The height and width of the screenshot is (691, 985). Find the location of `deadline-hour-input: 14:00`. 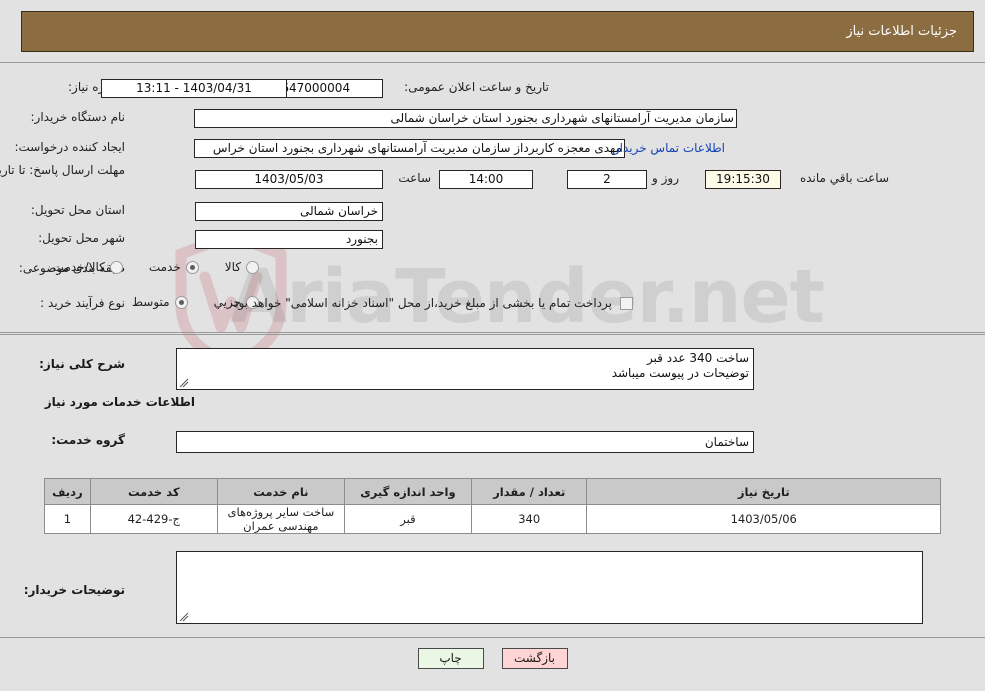

deadline-hour-input: 14:00 is located at coordinates (486, 179).